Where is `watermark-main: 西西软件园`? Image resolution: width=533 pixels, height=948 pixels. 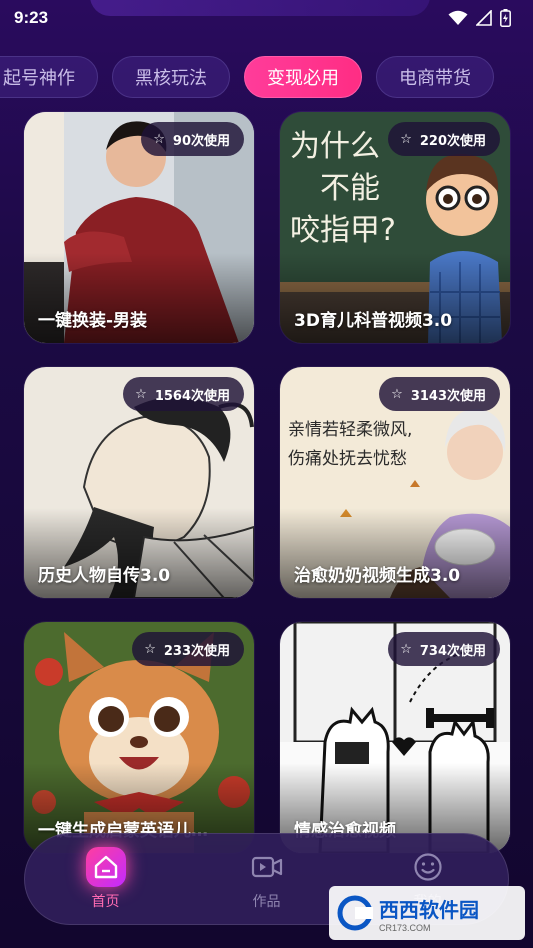 watermark-main: 西西软件园 is located at coordinates (429, 909).